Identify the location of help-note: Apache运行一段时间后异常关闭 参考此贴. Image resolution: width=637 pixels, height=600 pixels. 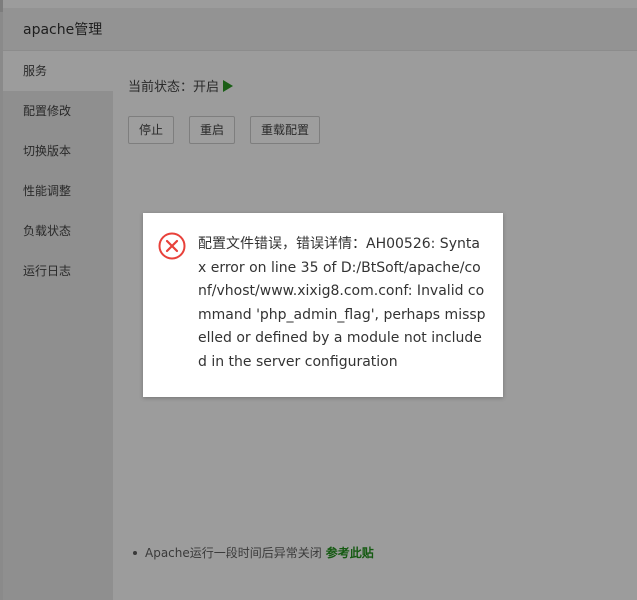
(253, 552).